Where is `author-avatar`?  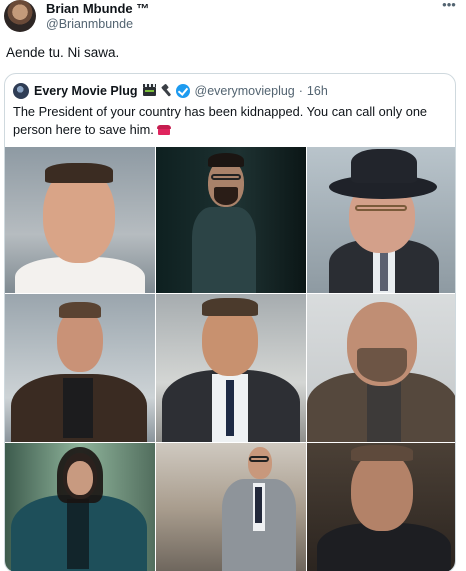
author-avatar is located at coordinates (20, 16).